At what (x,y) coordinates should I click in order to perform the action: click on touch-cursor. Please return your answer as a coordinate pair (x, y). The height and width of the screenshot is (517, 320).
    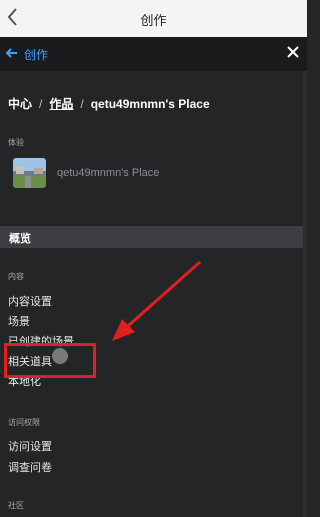
    Looking at the image, I should click on (60, 356).